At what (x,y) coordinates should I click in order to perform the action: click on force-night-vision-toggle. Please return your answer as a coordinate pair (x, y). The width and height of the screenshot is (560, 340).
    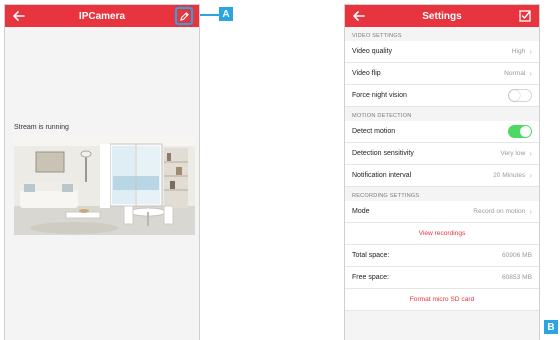
    Looking at the image, I should click on (520, 95).